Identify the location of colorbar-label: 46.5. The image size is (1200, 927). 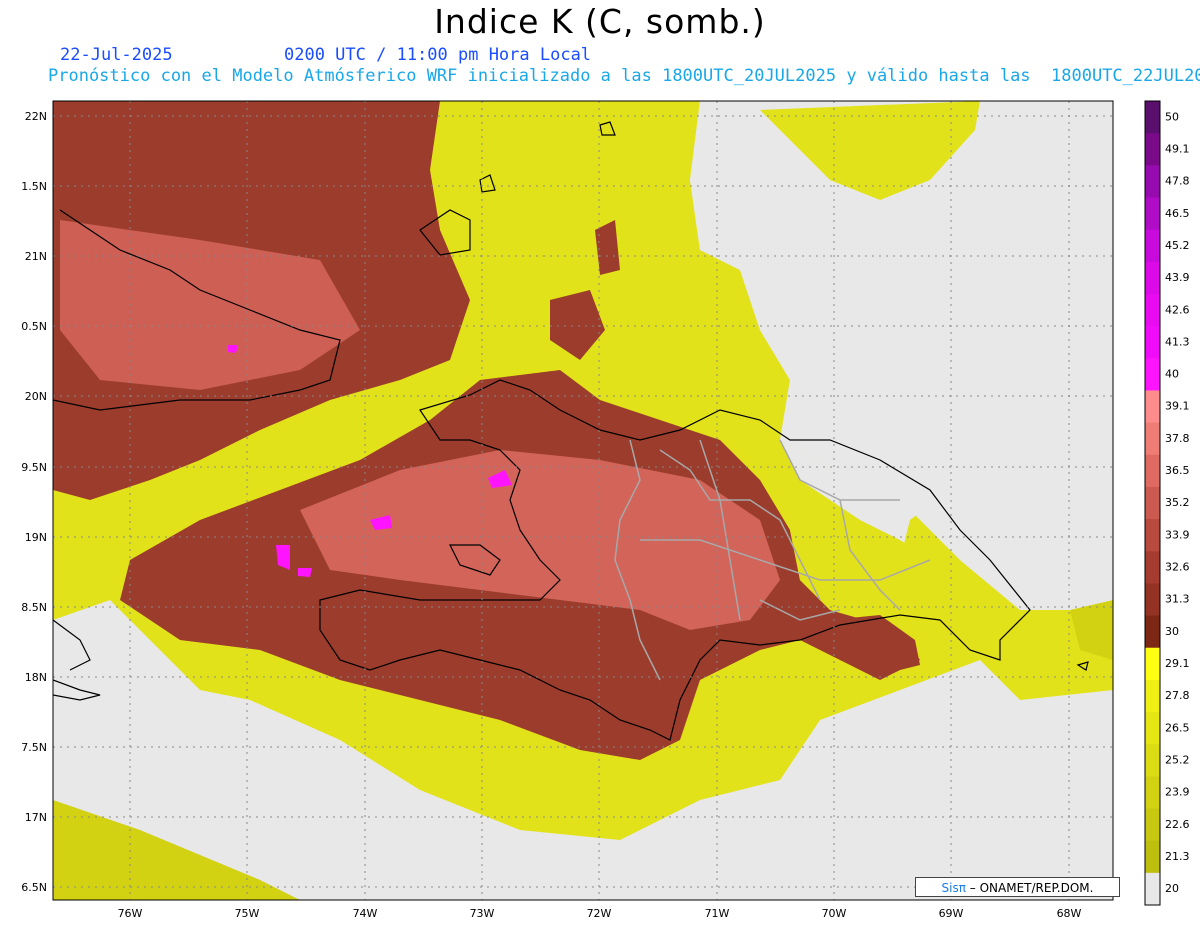
(1177, 213).